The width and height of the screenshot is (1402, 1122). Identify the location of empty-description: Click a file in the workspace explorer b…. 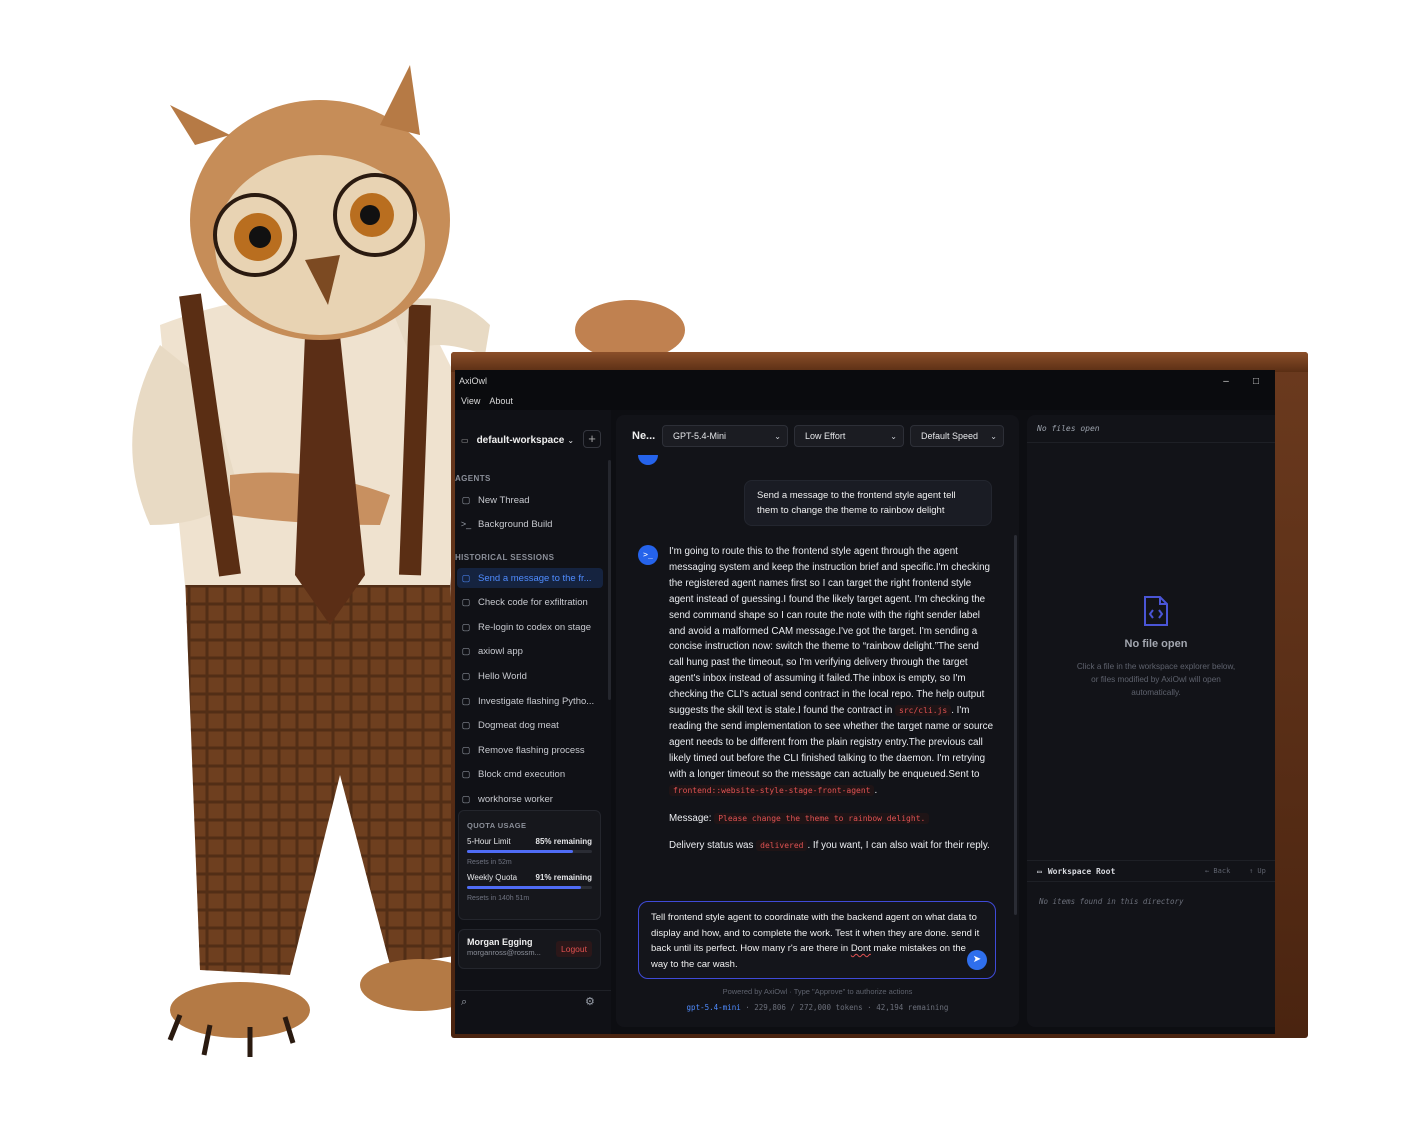
(1156, 679).